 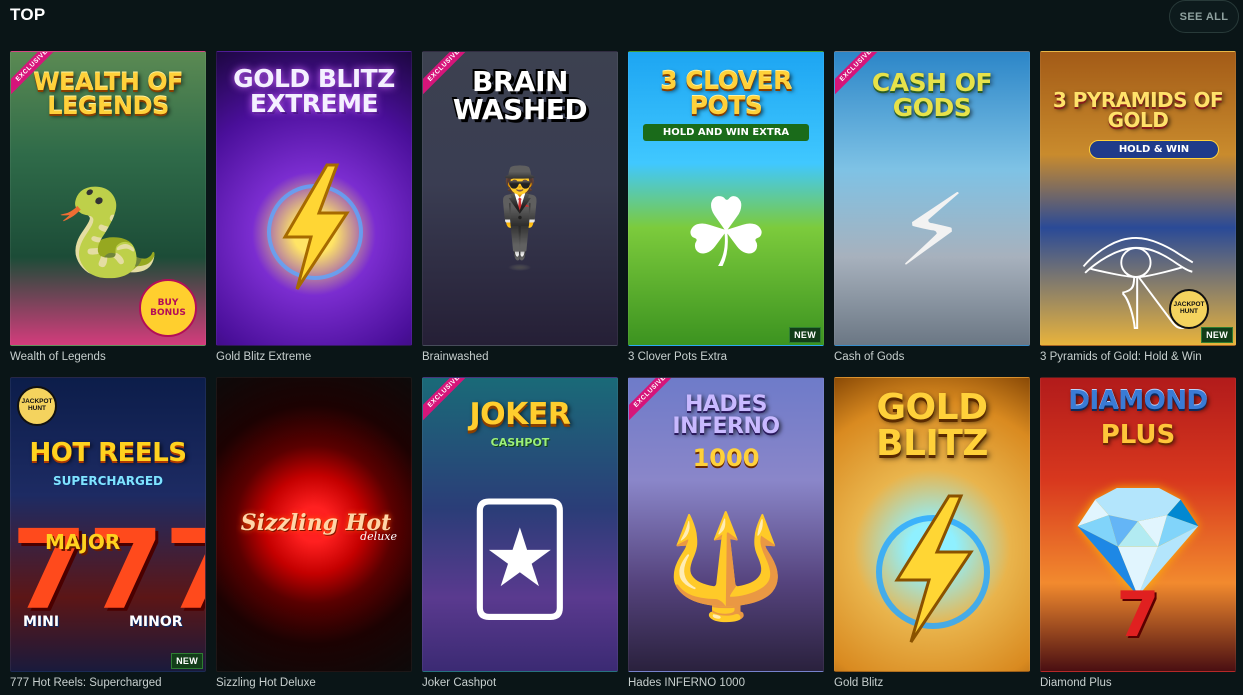 What do you see at coordinates (520, 442) in the screenshot?
I see `game-art-subtitle: CASHPOT` at bounding box center [520, 442].